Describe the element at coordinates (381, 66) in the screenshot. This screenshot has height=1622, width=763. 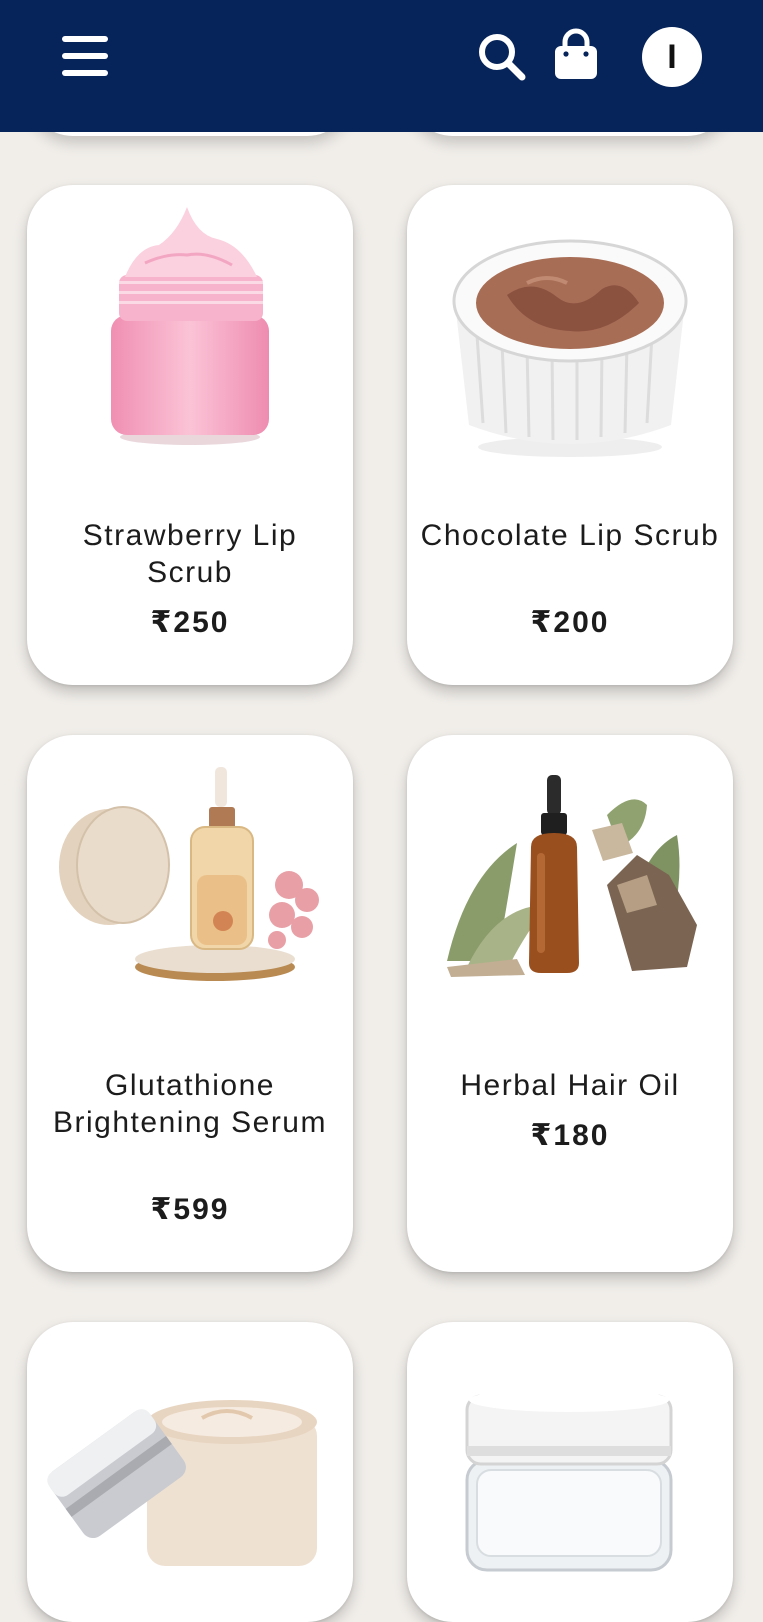
I see `top-app-bar: I` at that location.